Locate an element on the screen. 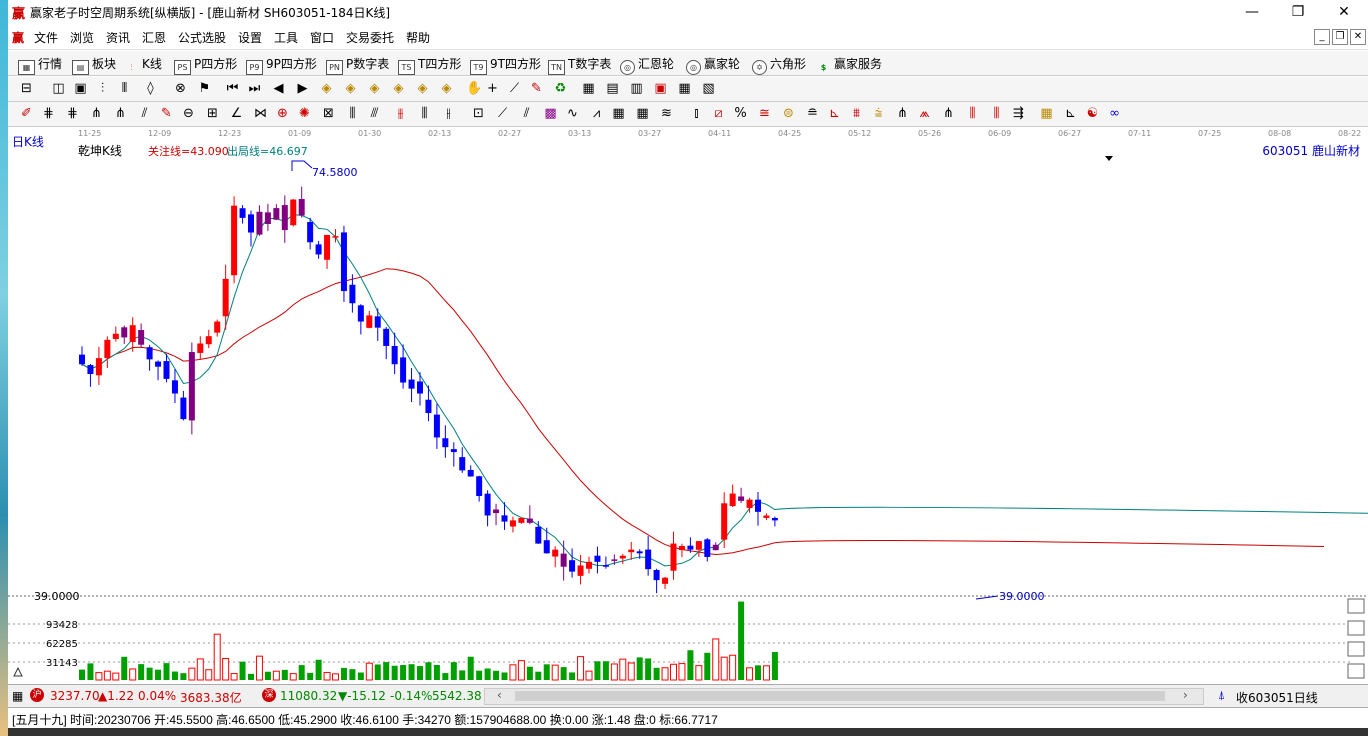 This screenshot has height=736, width=1368. menu-formula: 公式选股 is located at coordinates (202, 37).